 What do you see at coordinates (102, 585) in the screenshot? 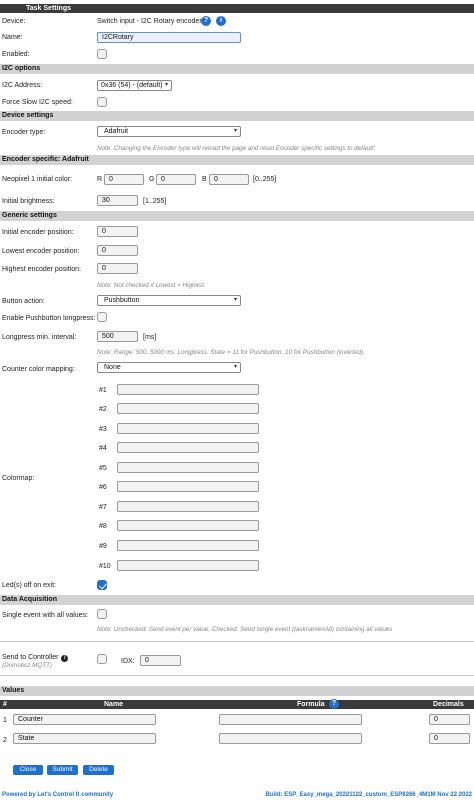
I see `leds-off-checkbox` at bounding box center [102, 585].